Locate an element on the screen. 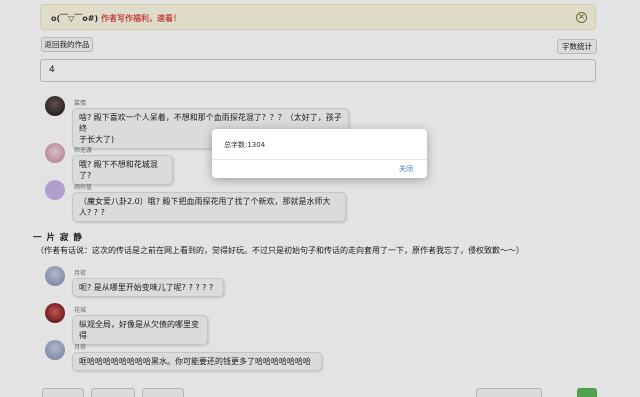 The width and height of the screenshot is (640, 397). modal-close-button: 关闭 is located at coordinates (406, 169).